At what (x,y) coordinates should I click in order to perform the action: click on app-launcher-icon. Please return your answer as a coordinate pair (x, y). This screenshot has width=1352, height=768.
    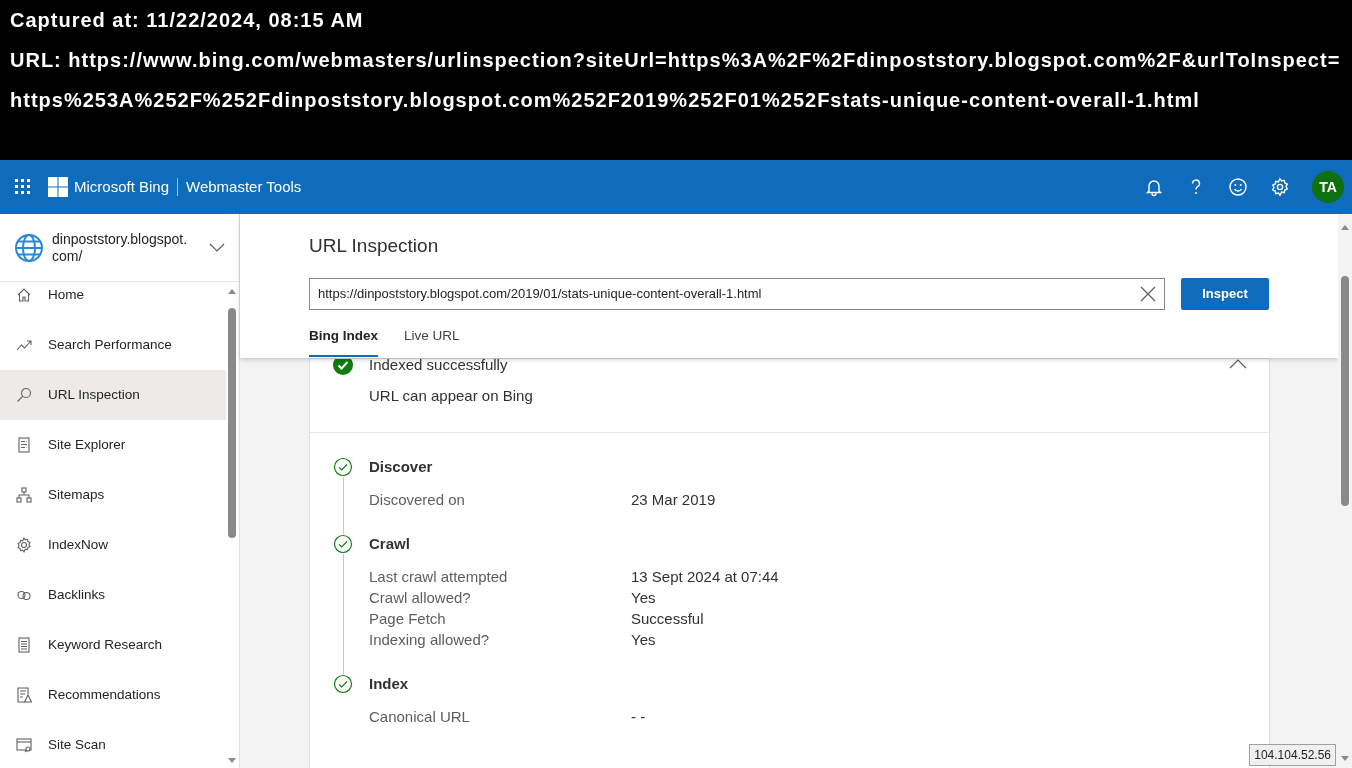
    Looking at the image, I should click on (23, 187).